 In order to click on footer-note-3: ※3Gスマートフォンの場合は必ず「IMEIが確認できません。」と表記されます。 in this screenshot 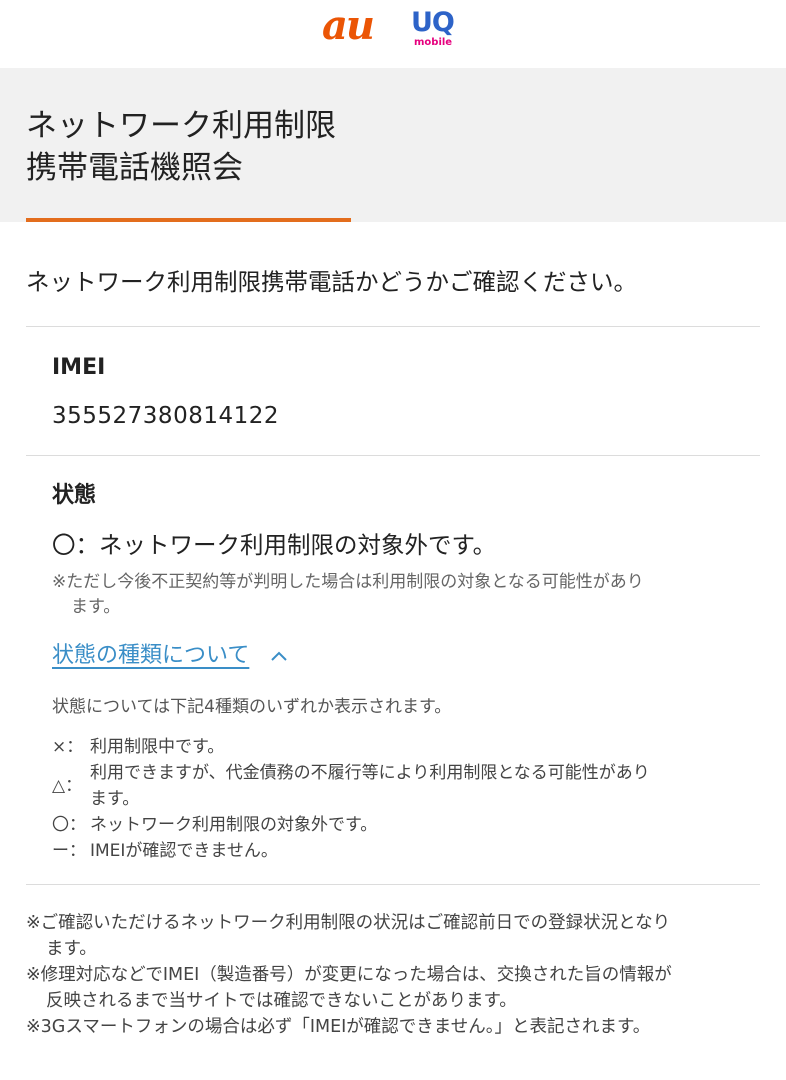, I will do `click(338, 1027)`.